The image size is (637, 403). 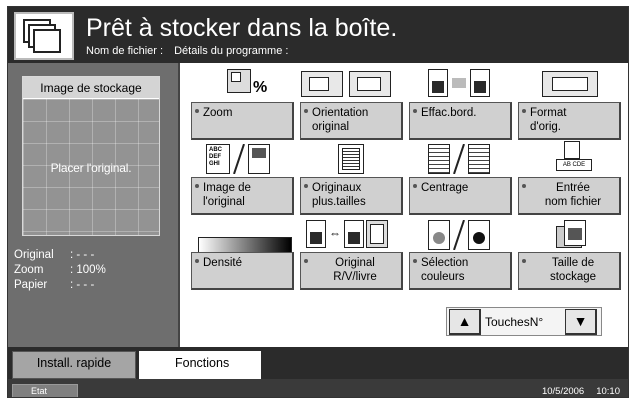 What do you see at coordinates (242, 271) in the screenshot?
I see `density-button: Densité` at bounding box center [242, 271].